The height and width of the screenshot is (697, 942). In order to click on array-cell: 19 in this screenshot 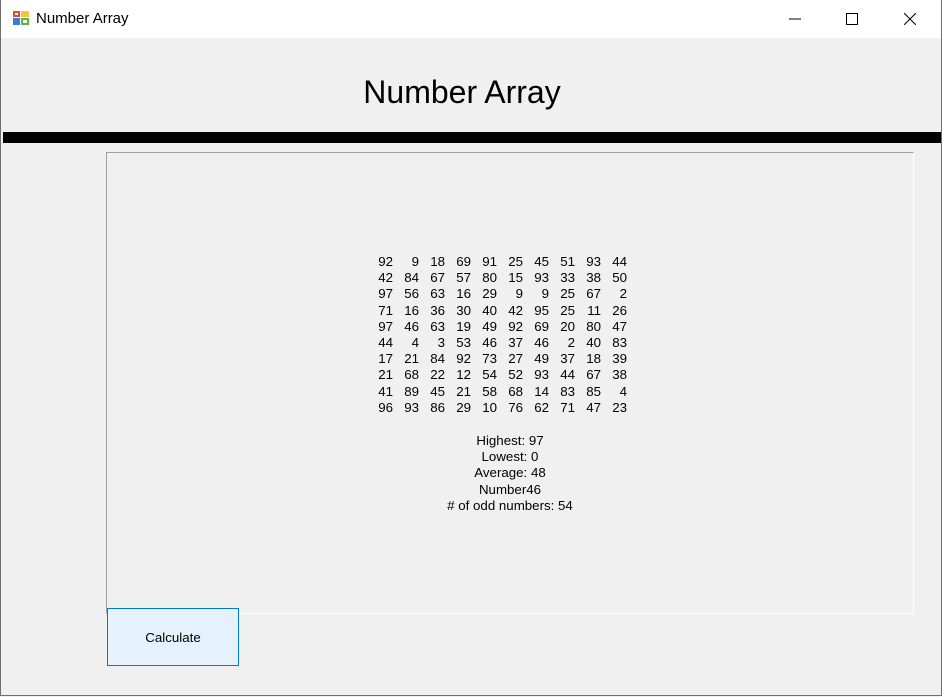, I will do `click(463, 326)`.